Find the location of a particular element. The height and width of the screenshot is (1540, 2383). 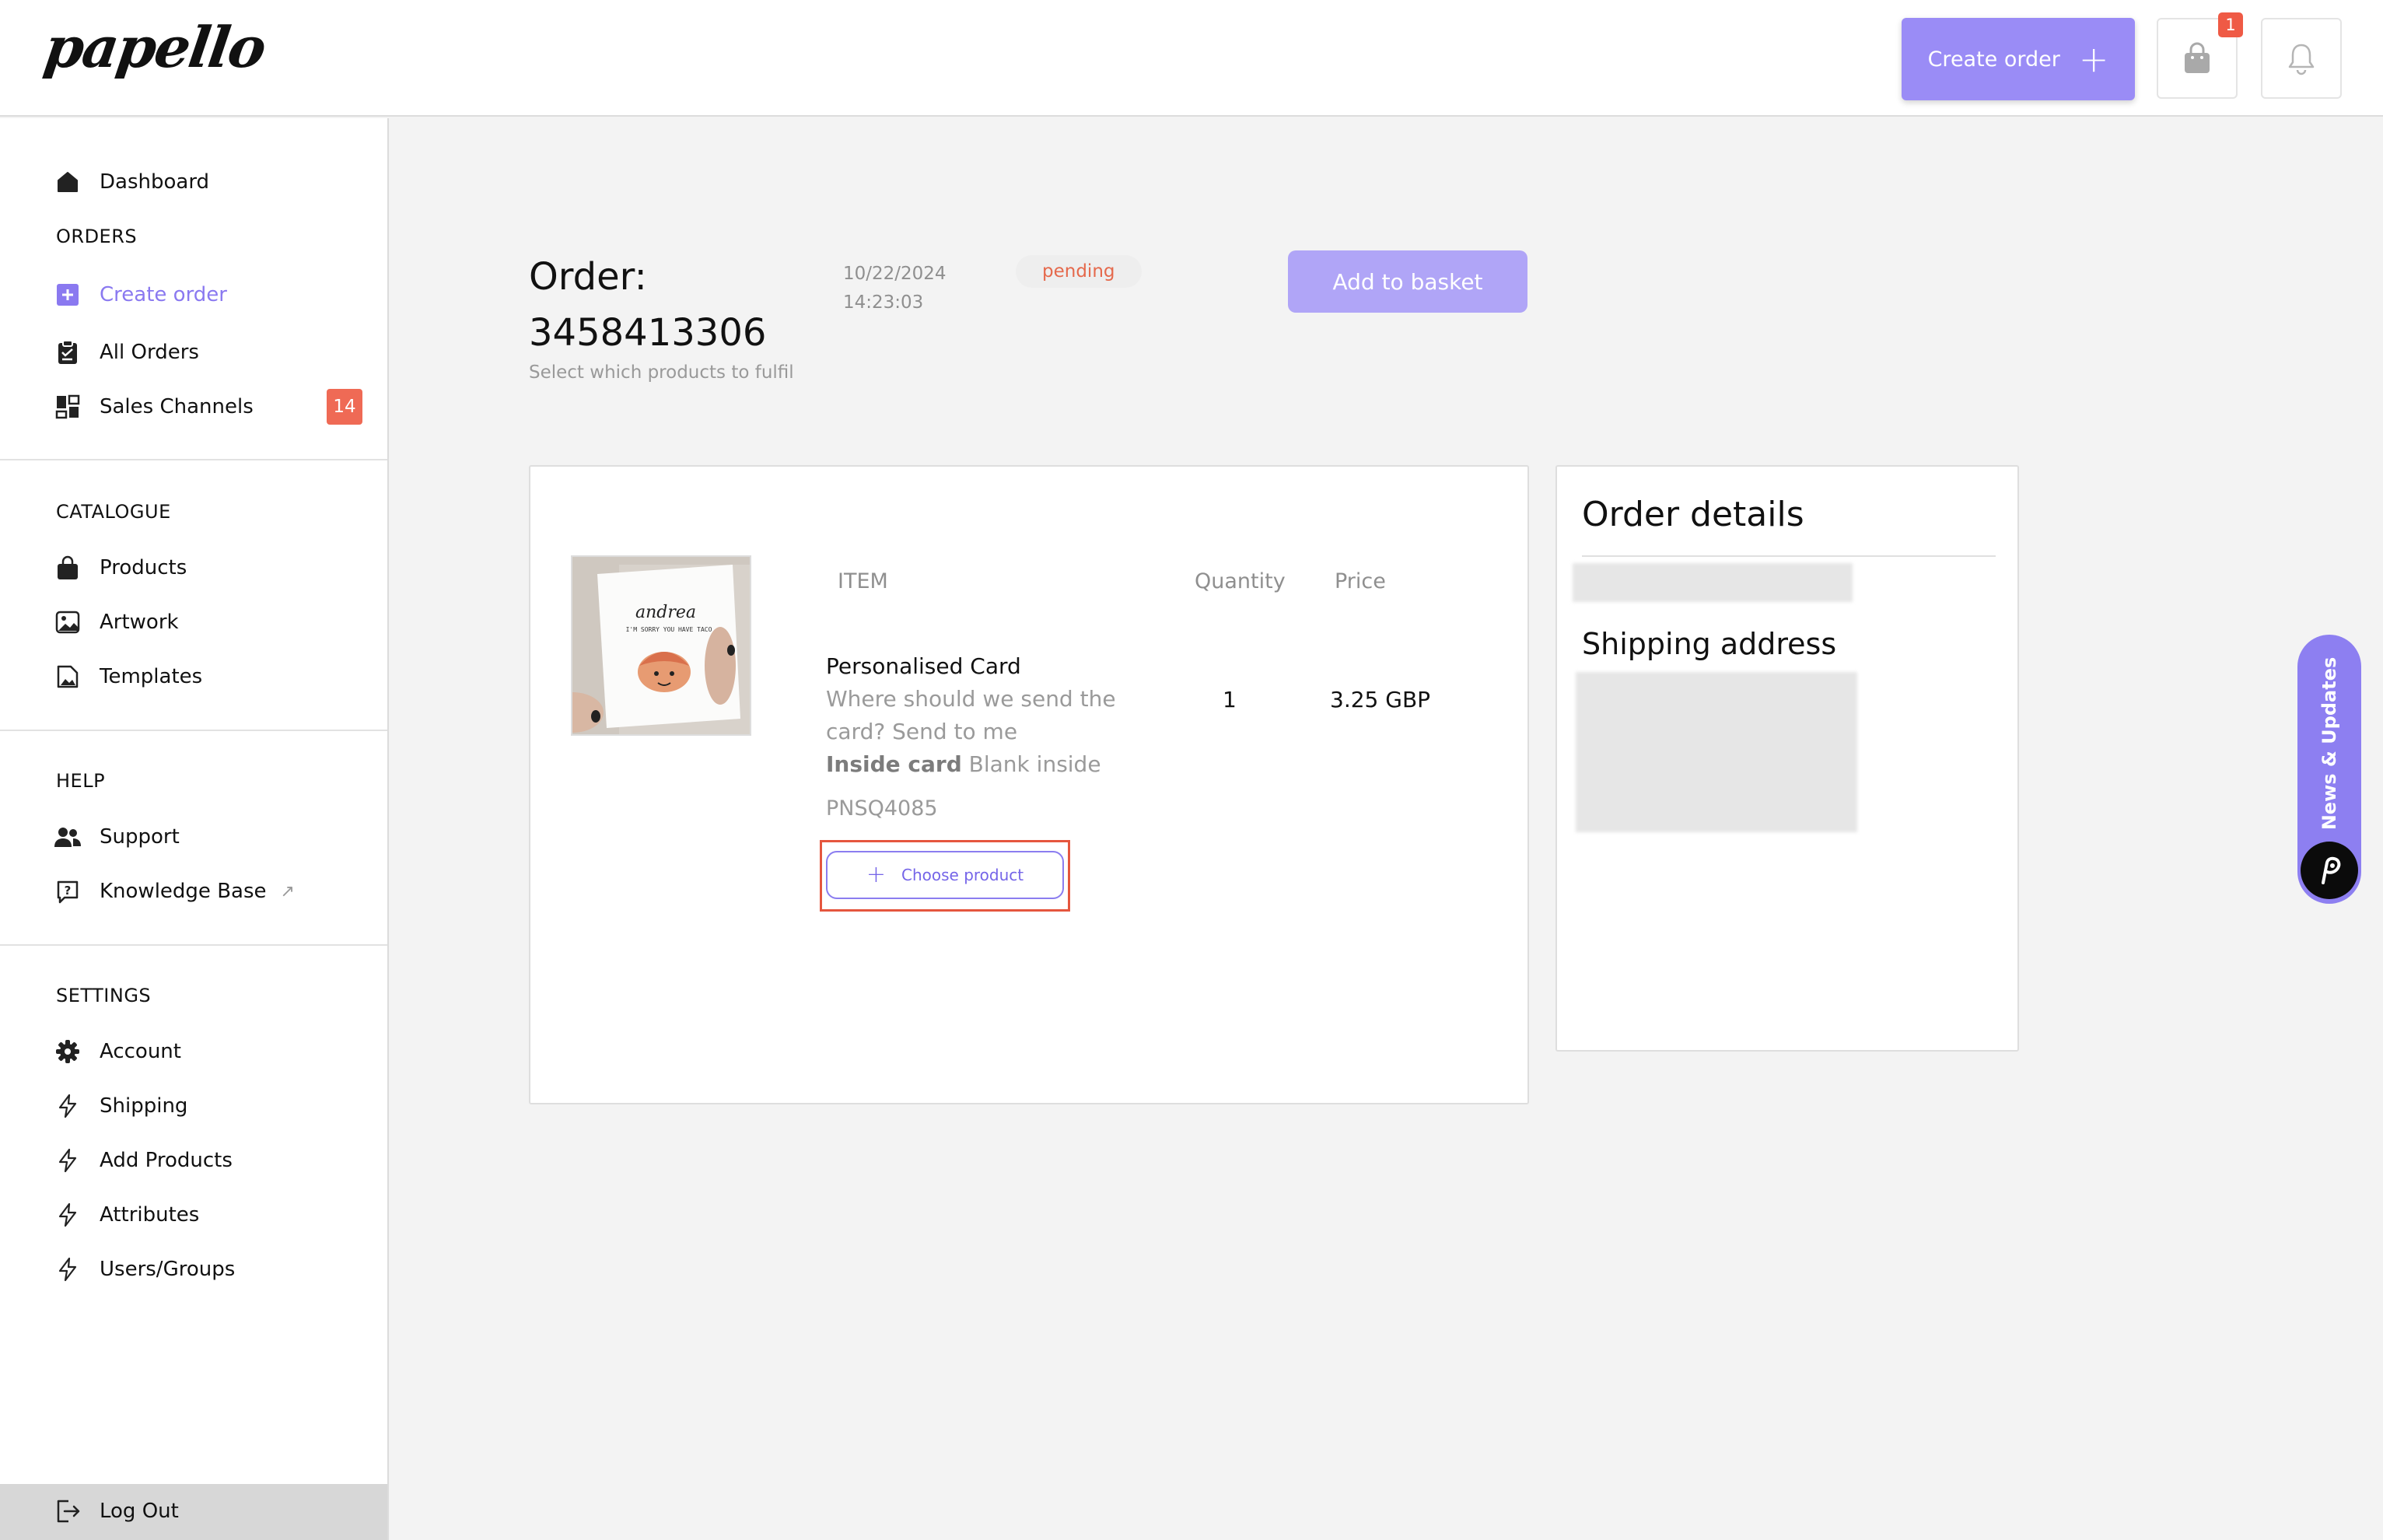

column-header-item: ITEM is located at coordinates (863, 581).